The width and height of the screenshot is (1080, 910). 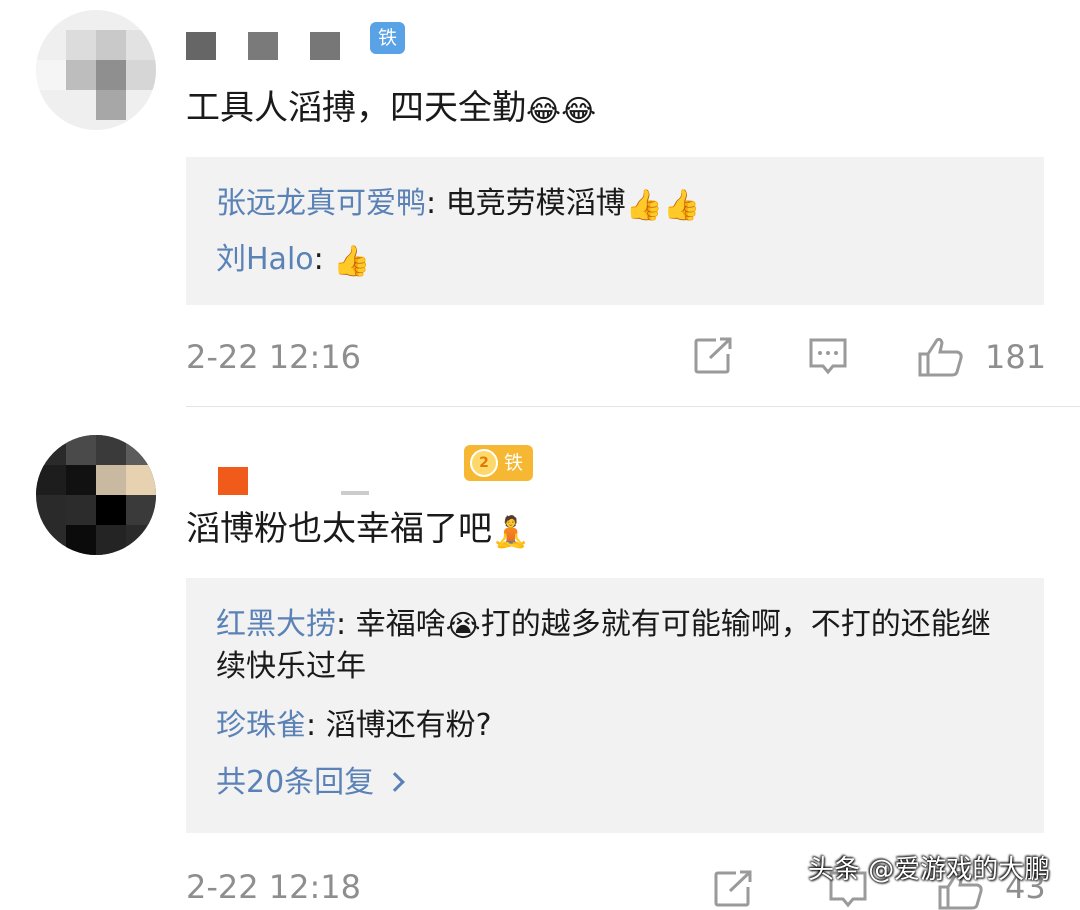 I want to click on like-button, so click(x=941, y=357).